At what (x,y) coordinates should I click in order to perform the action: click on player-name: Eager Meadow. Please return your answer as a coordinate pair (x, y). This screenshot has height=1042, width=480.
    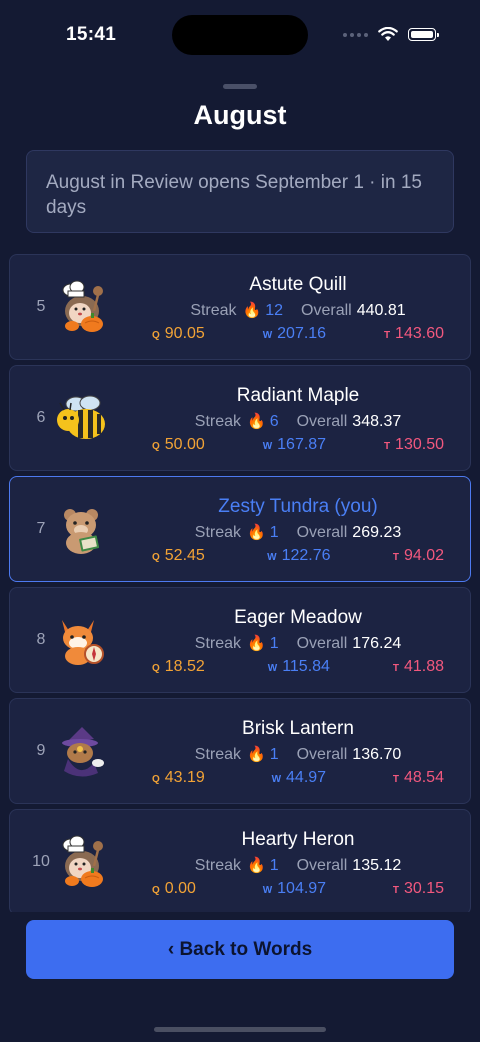
    Looking at the image, I should click on (298, 617).